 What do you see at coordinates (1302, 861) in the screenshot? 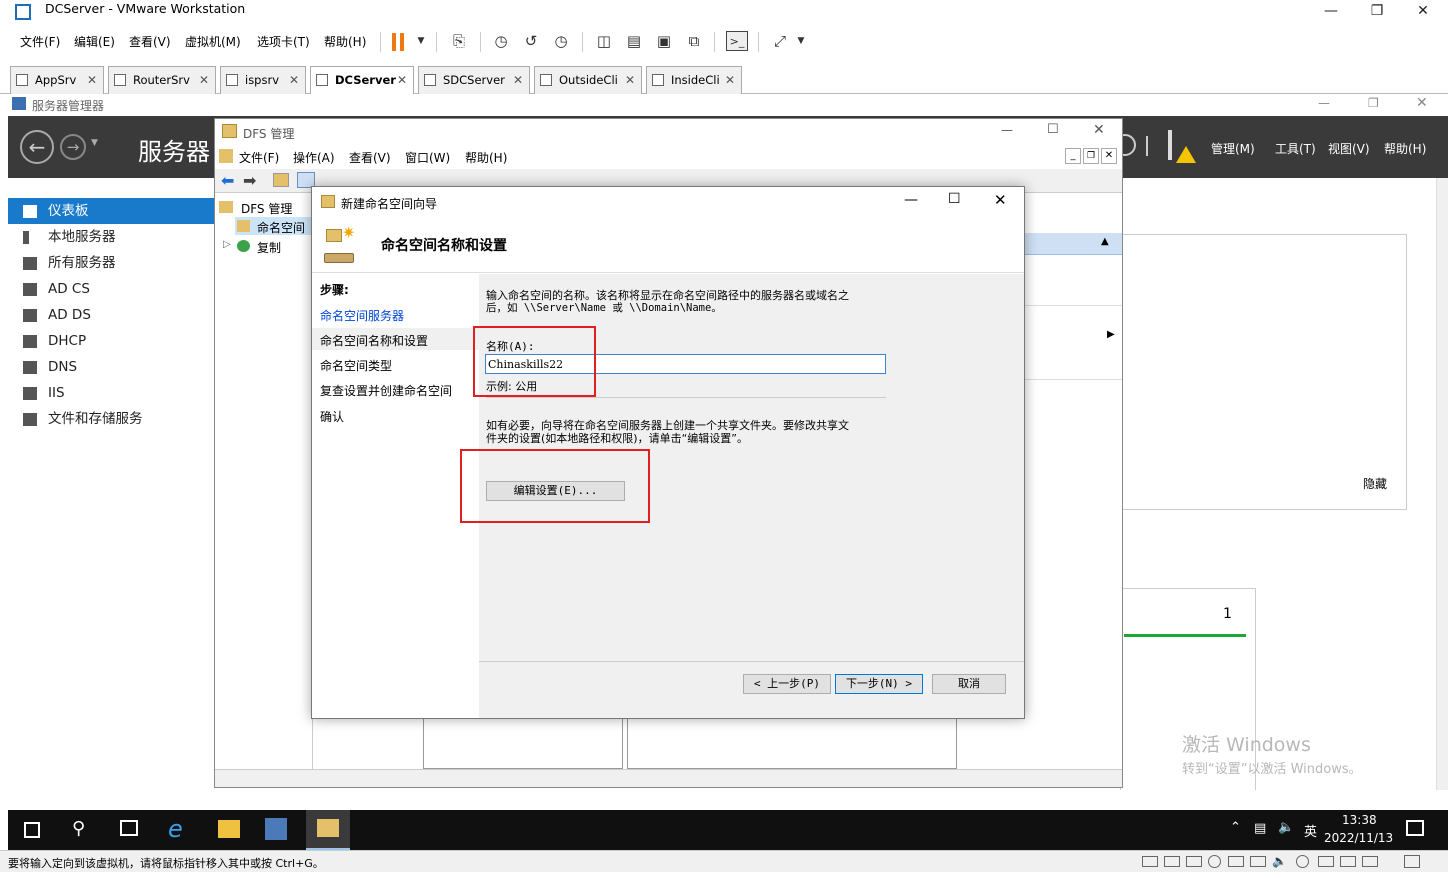
I see `usb-icon` at bounding box center [1302, 861].